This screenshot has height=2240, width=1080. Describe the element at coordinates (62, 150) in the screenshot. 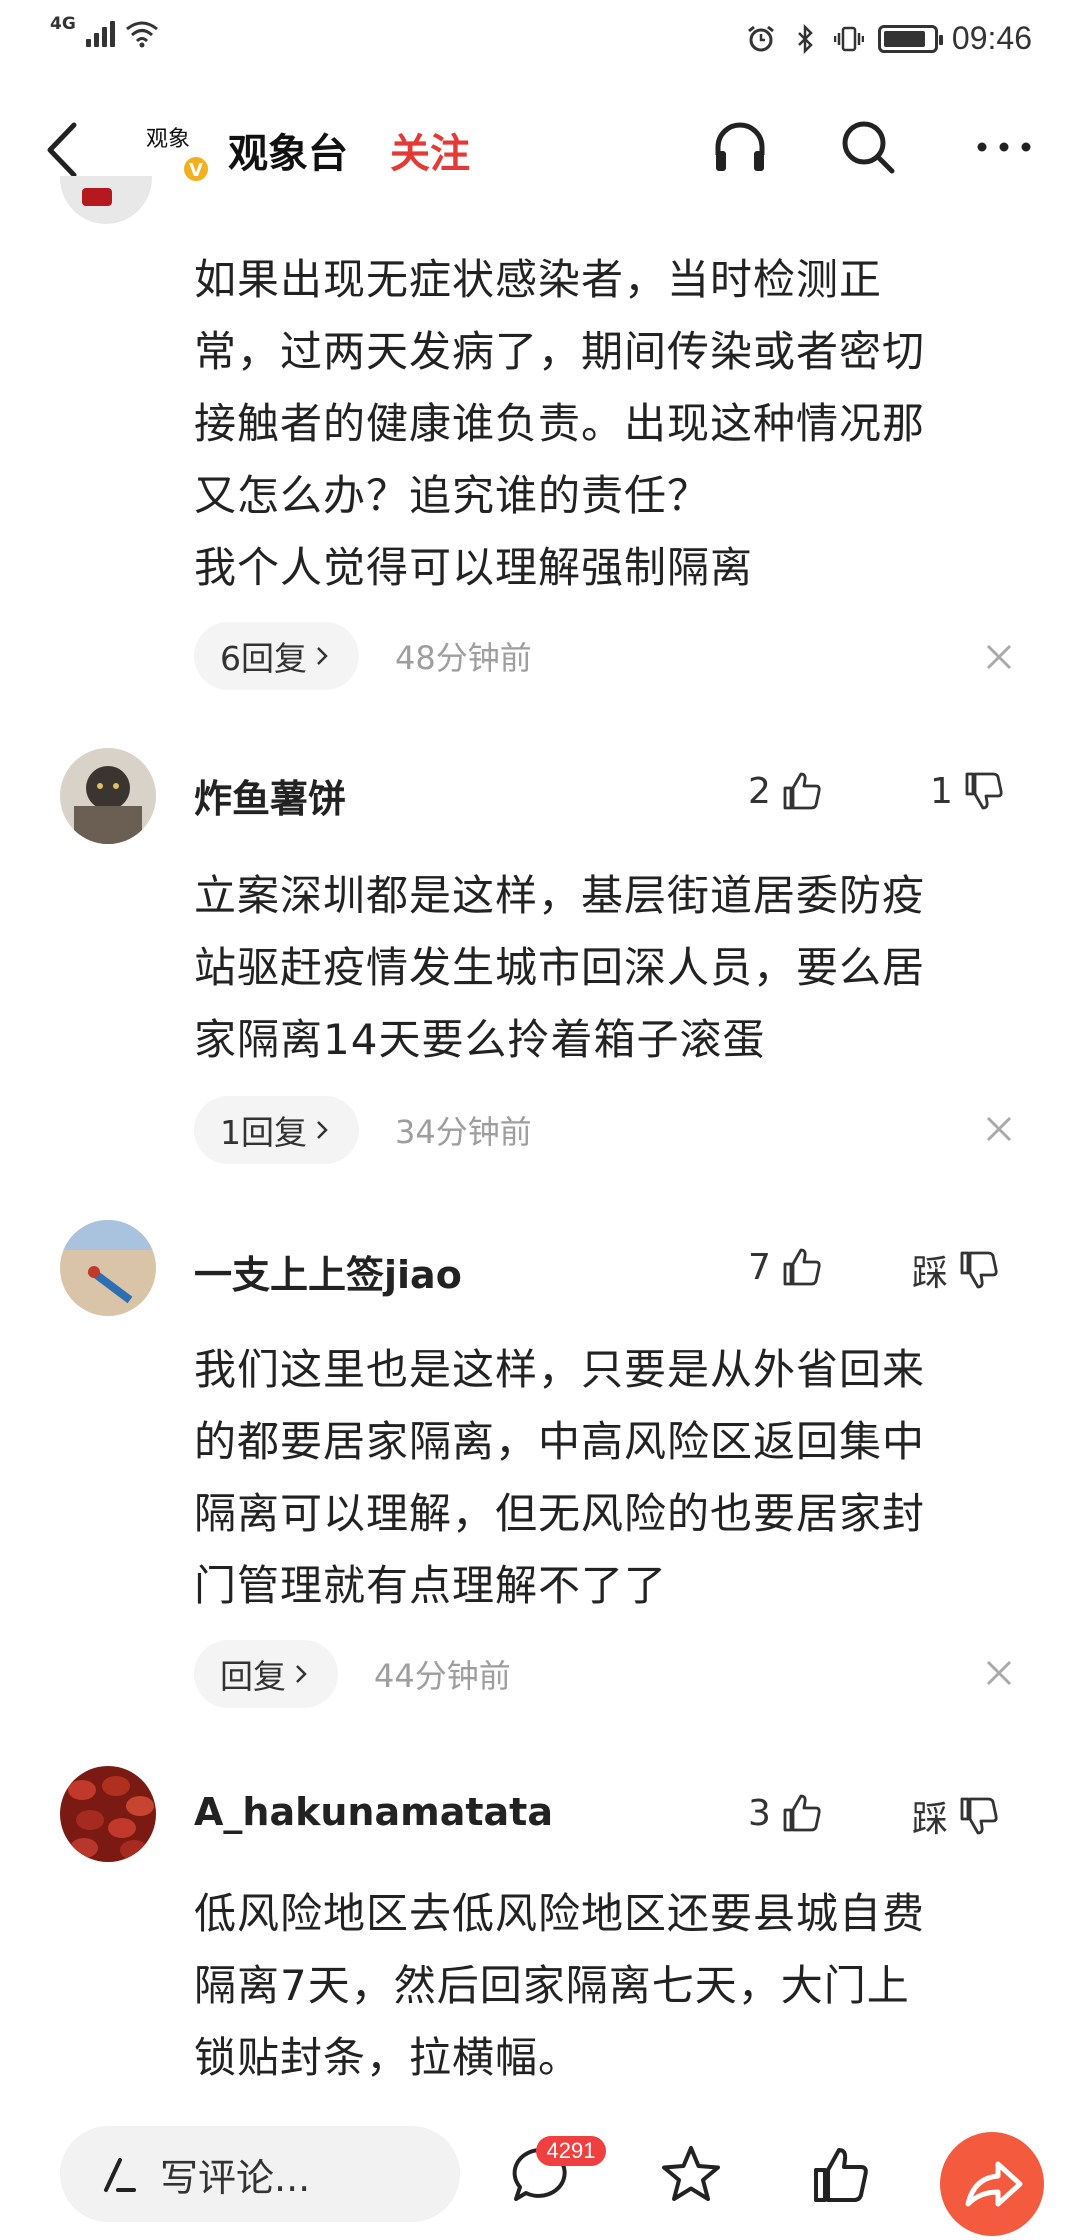

I see `back-icon` at that location.